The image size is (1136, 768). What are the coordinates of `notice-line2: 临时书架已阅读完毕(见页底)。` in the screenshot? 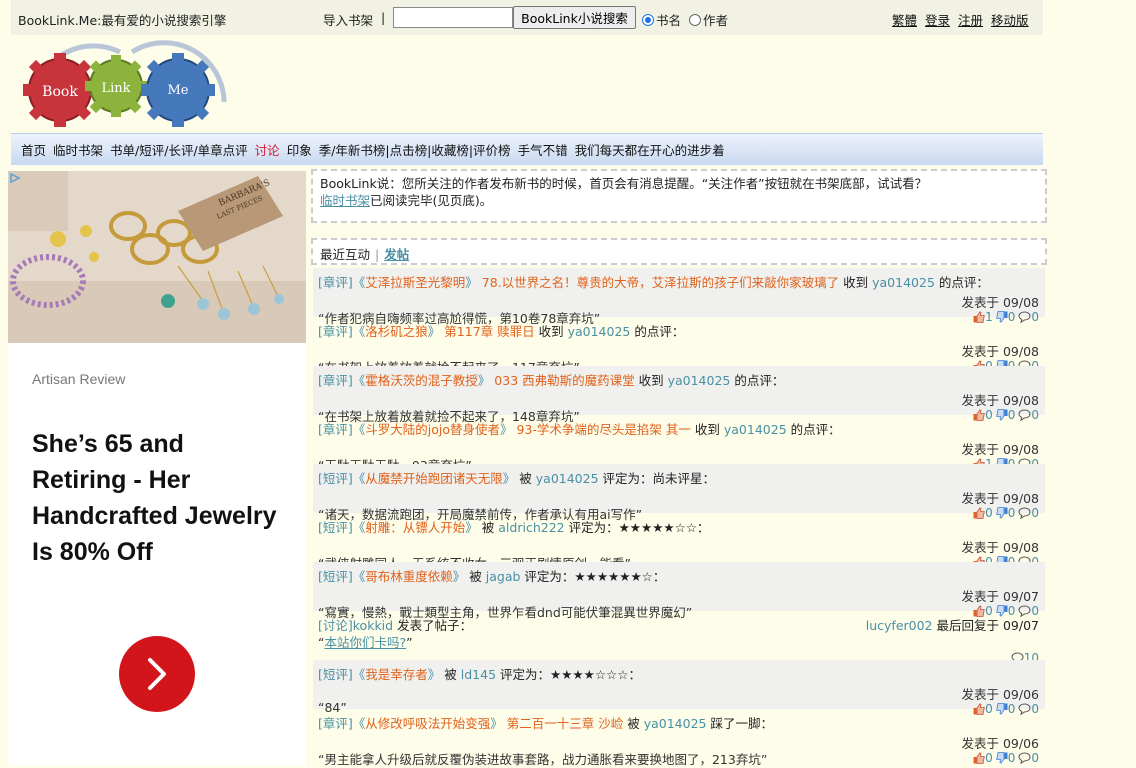 It's located at (679, 200).